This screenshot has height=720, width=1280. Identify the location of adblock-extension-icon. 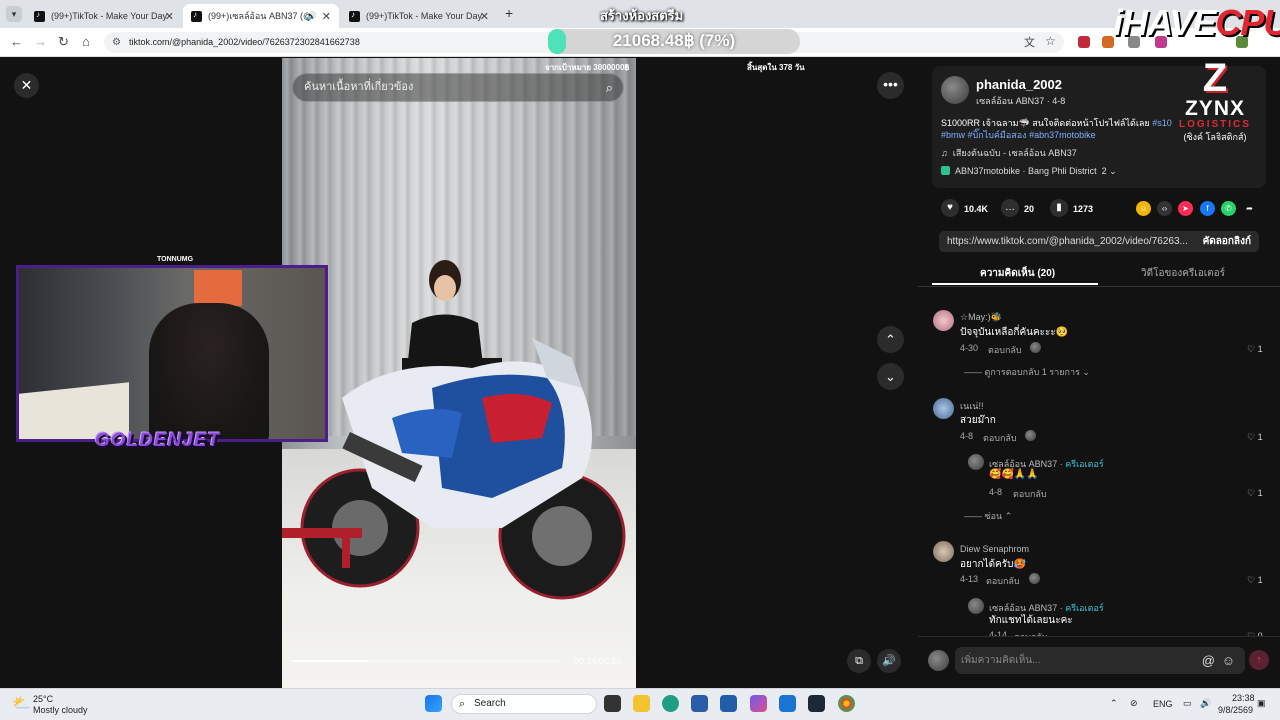
(1084, 42).